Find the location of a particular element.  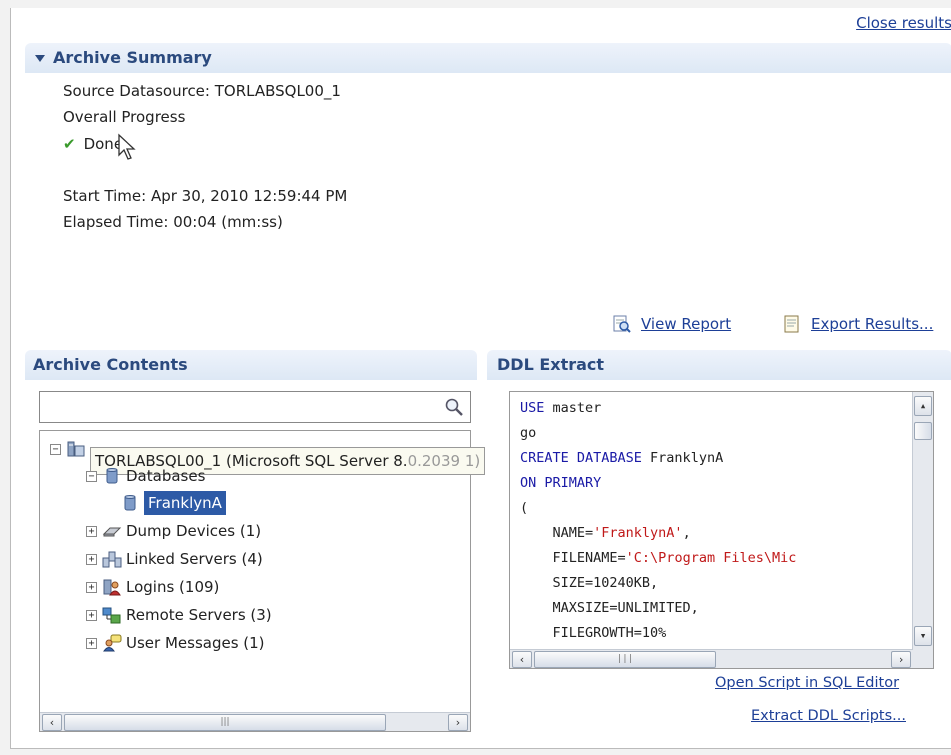

code-line: CREATE DATABASE FranklynA is located at coordinates (621, 458).